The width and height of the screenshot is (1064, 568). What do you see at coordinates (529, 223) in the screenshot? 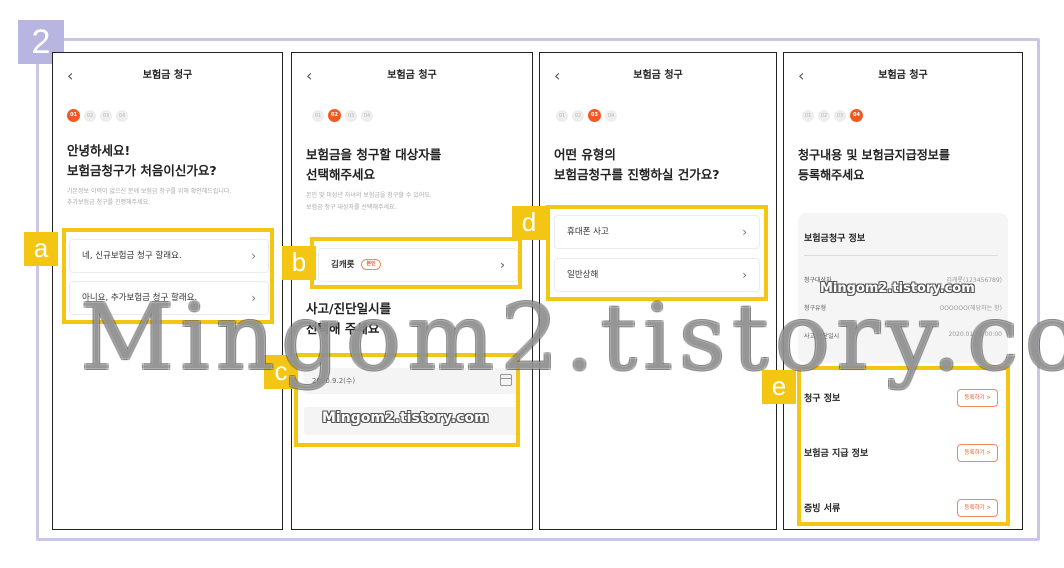
I see `highlight-label-d: d` at bounding box center [529, 223].